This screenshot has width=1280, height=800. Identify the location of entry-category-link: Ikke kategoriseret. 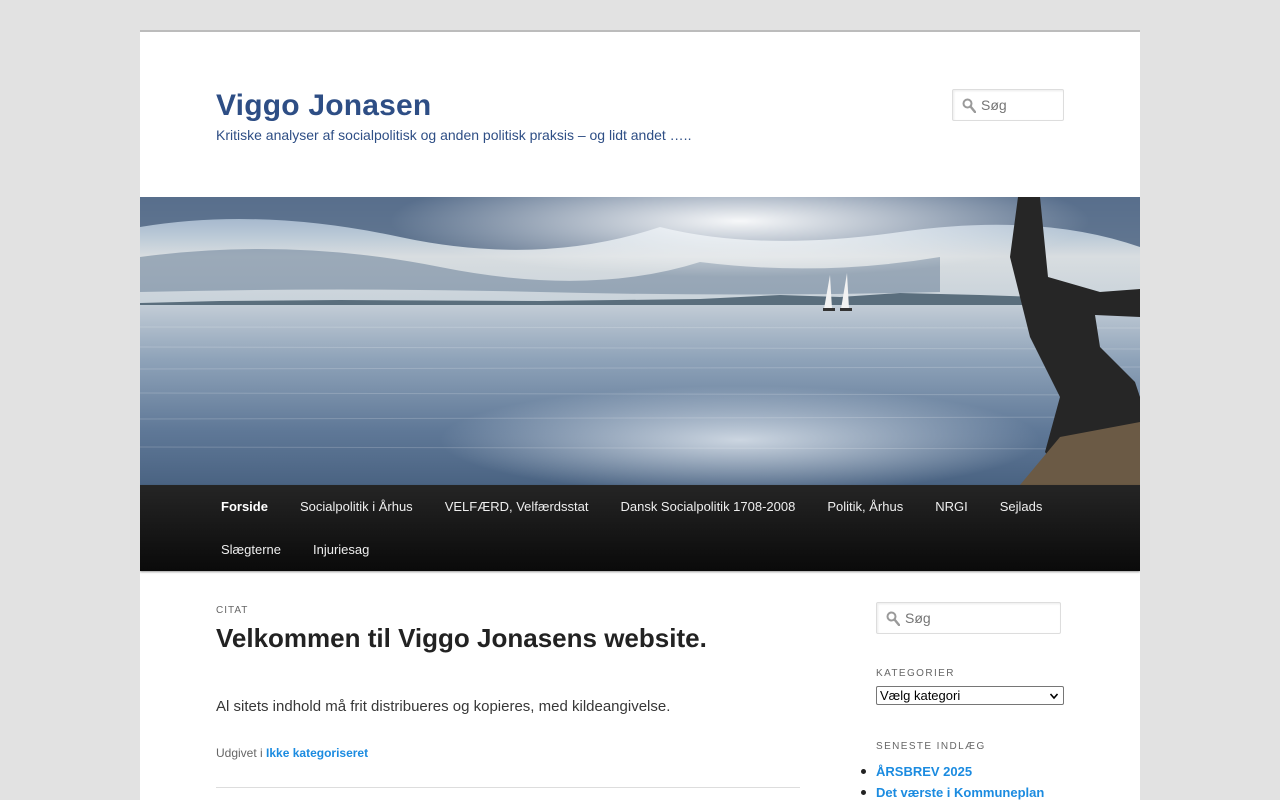
(317, 753).